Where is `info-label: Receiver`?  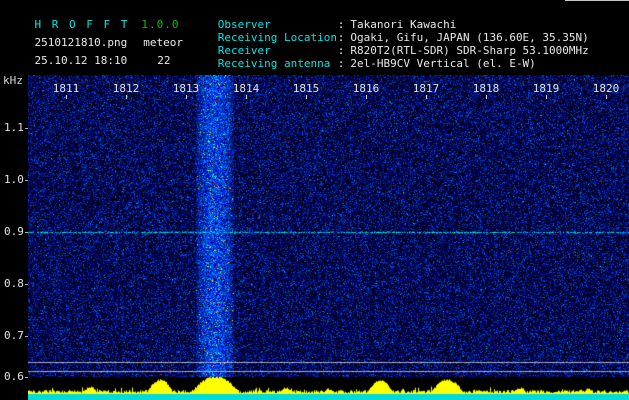 info-label: Receiver is located at coordinates (244, 50).